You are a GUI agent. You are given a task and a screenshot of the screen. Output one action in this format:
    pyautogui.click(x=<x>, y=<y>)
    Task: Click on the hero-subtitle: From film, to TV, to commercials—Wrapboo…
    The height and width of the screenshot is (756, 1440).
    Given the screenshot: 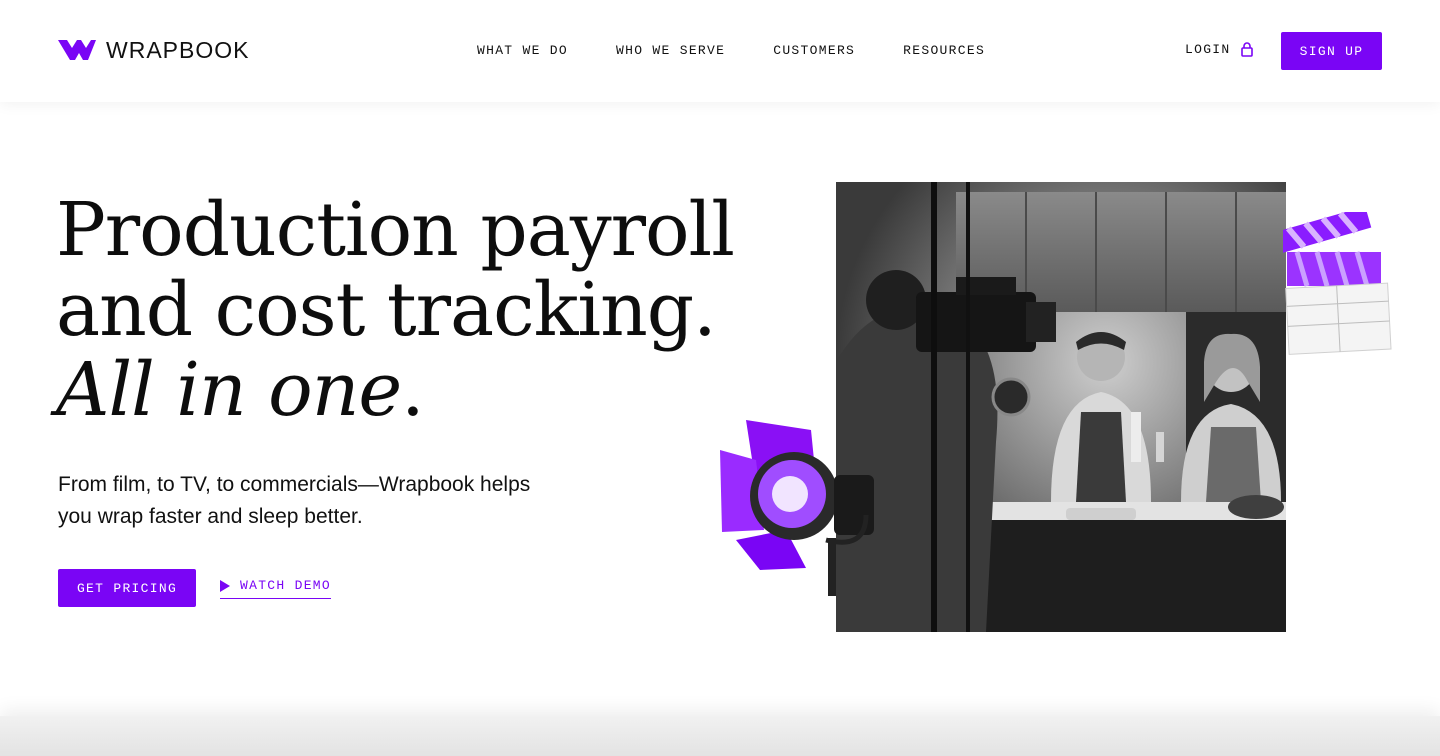 What is the action you would take?
    pyautogui.click(x=294, y=500)
    